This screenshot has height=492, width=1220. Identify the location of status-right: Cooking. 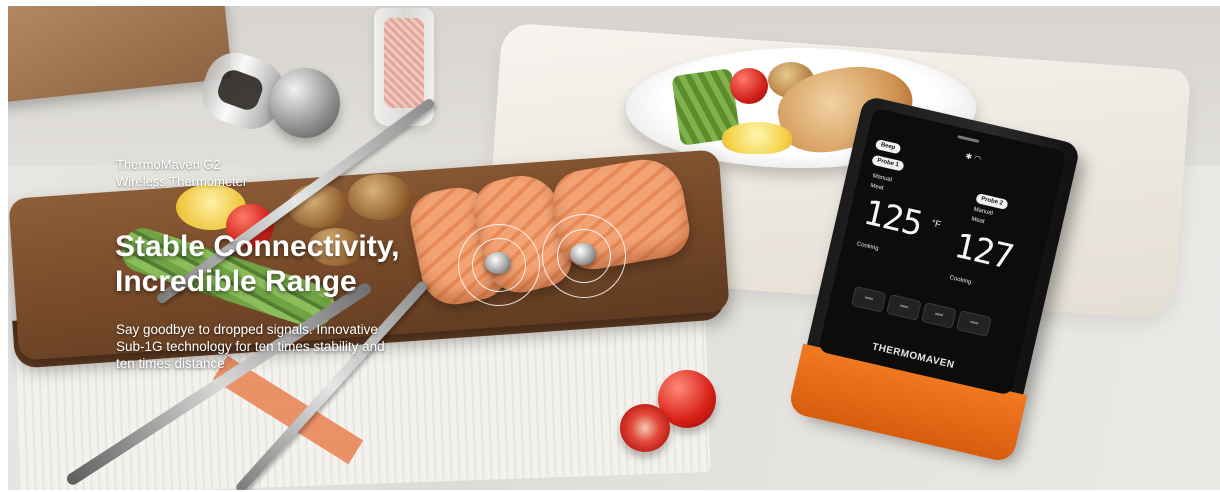
(960, 280).